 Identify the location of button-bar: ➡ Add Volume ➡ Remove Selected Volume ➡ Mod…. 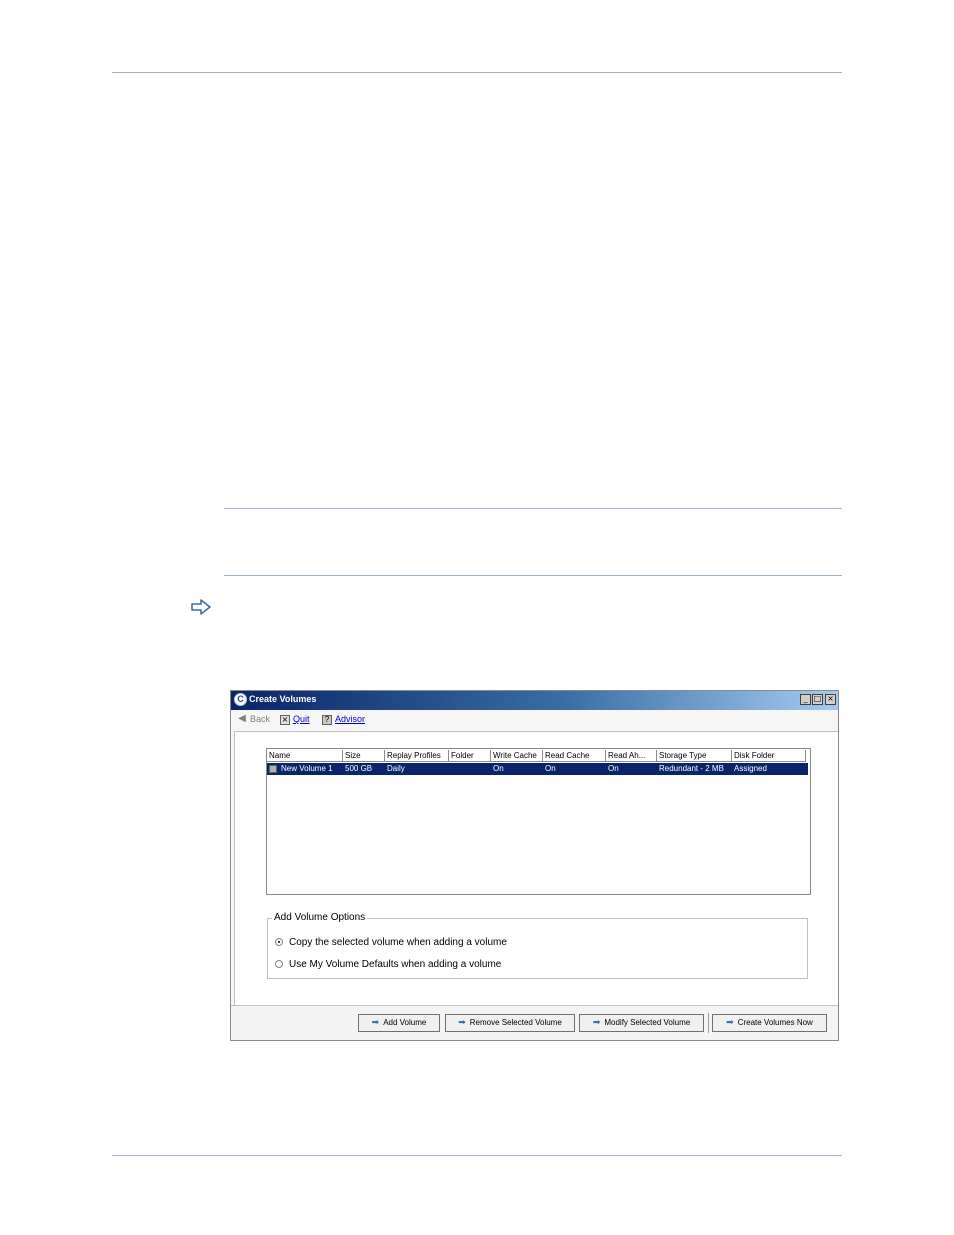
(534, 1022).